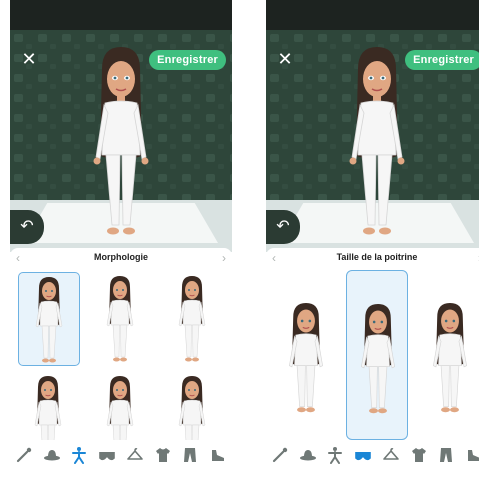 The height and width of the screenshot is (478, 479). Describe the element at coordinates (224, 258) in the screenshot. I see `chevron-right-icon: ›` at that location.